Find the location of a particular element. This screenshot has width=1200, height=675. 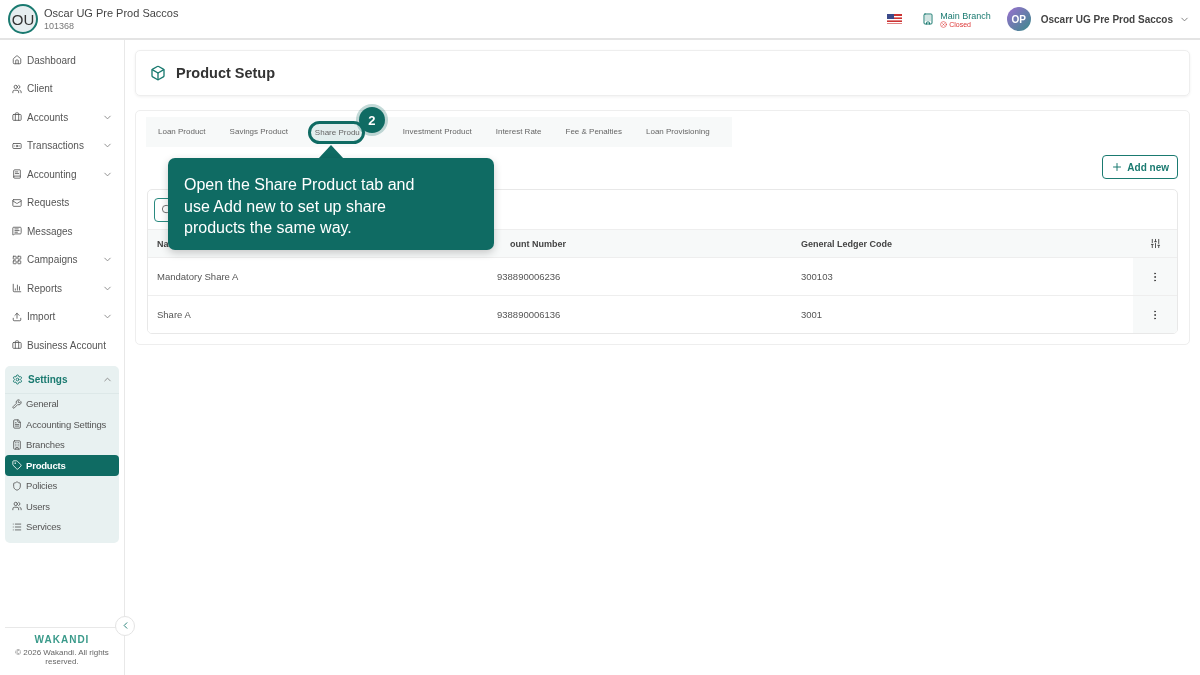

column-header: ount Number is located at coordinates (538, 243).